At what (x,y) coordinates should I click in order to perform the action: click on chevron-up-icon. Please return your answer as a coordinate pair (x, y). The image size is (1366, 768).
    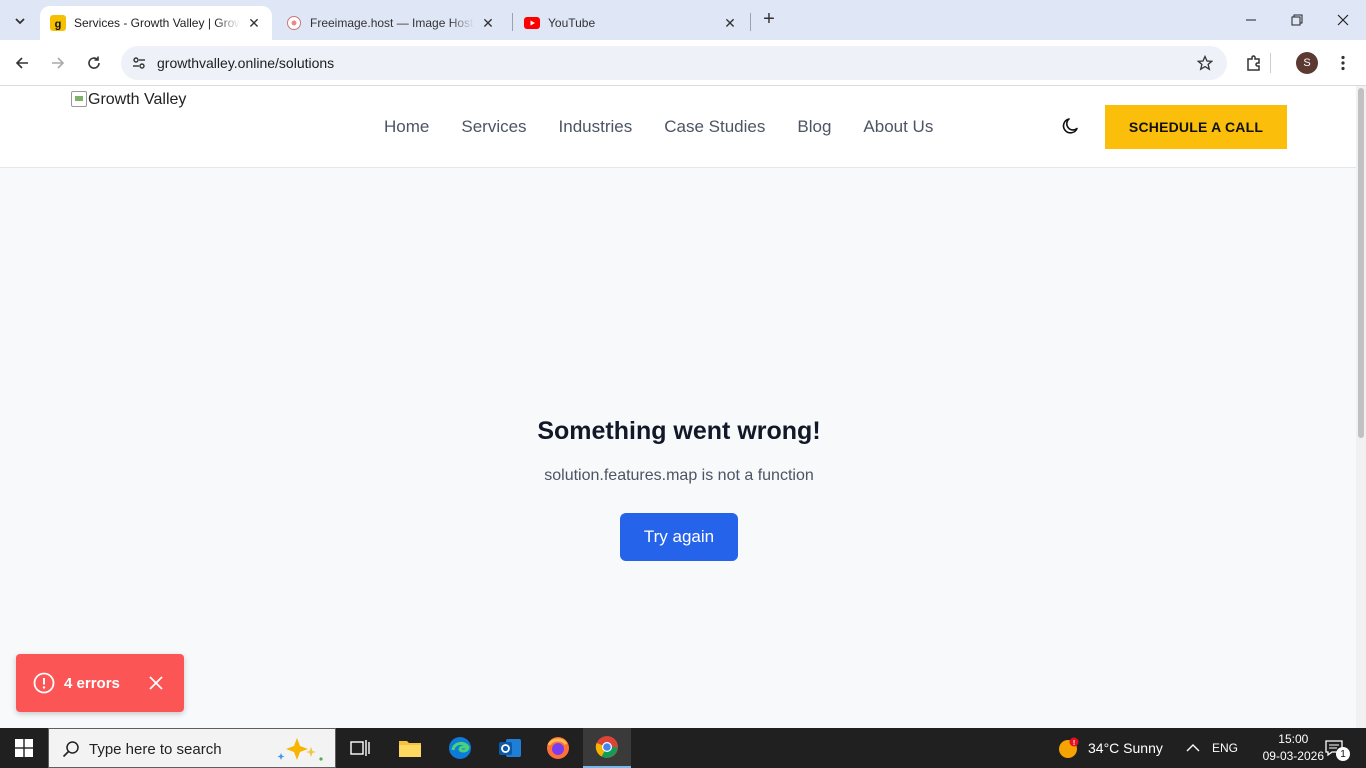
    Looking at the image, I should click on (1193, 748).